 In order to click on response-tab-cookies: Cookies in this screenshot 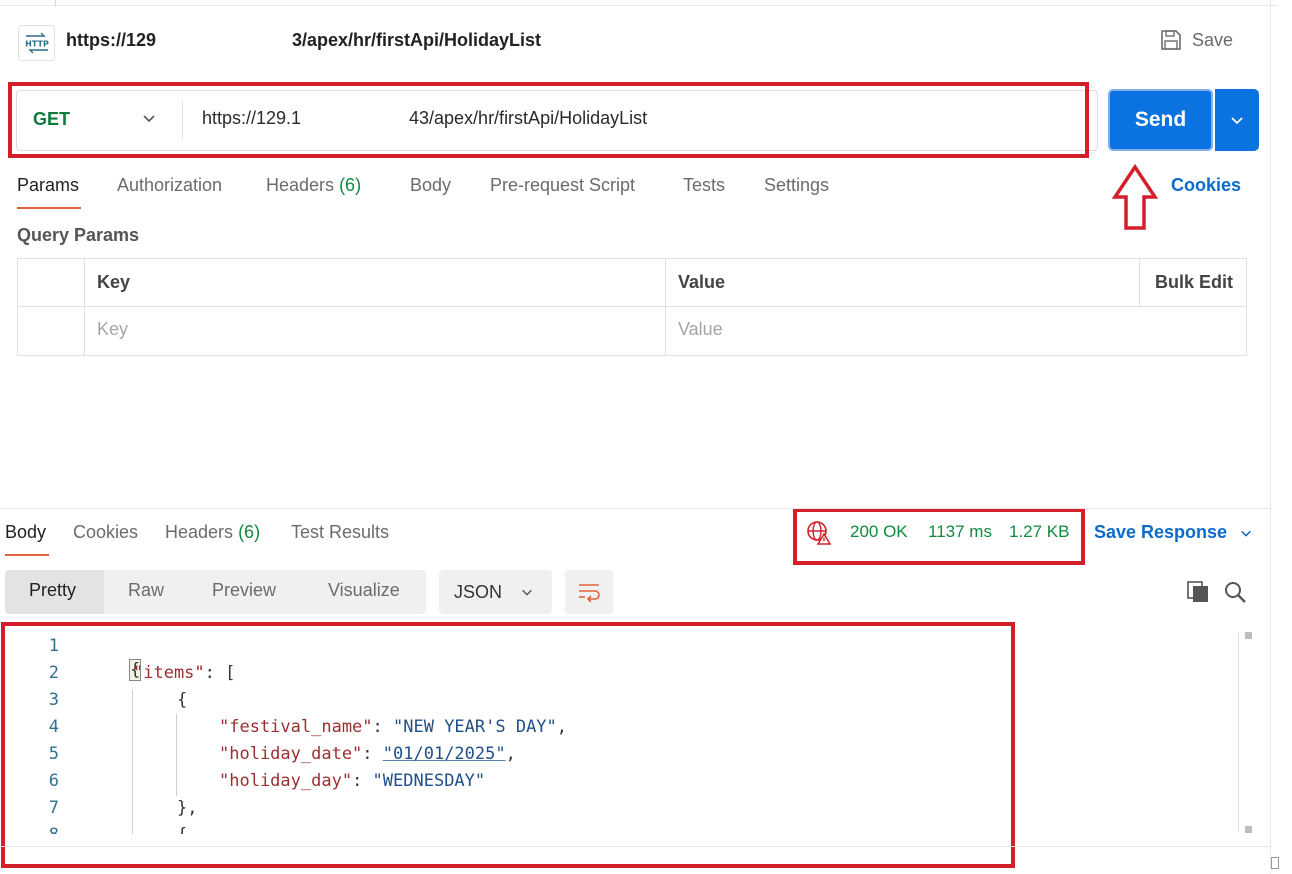, I will do `click(105, 532)`.